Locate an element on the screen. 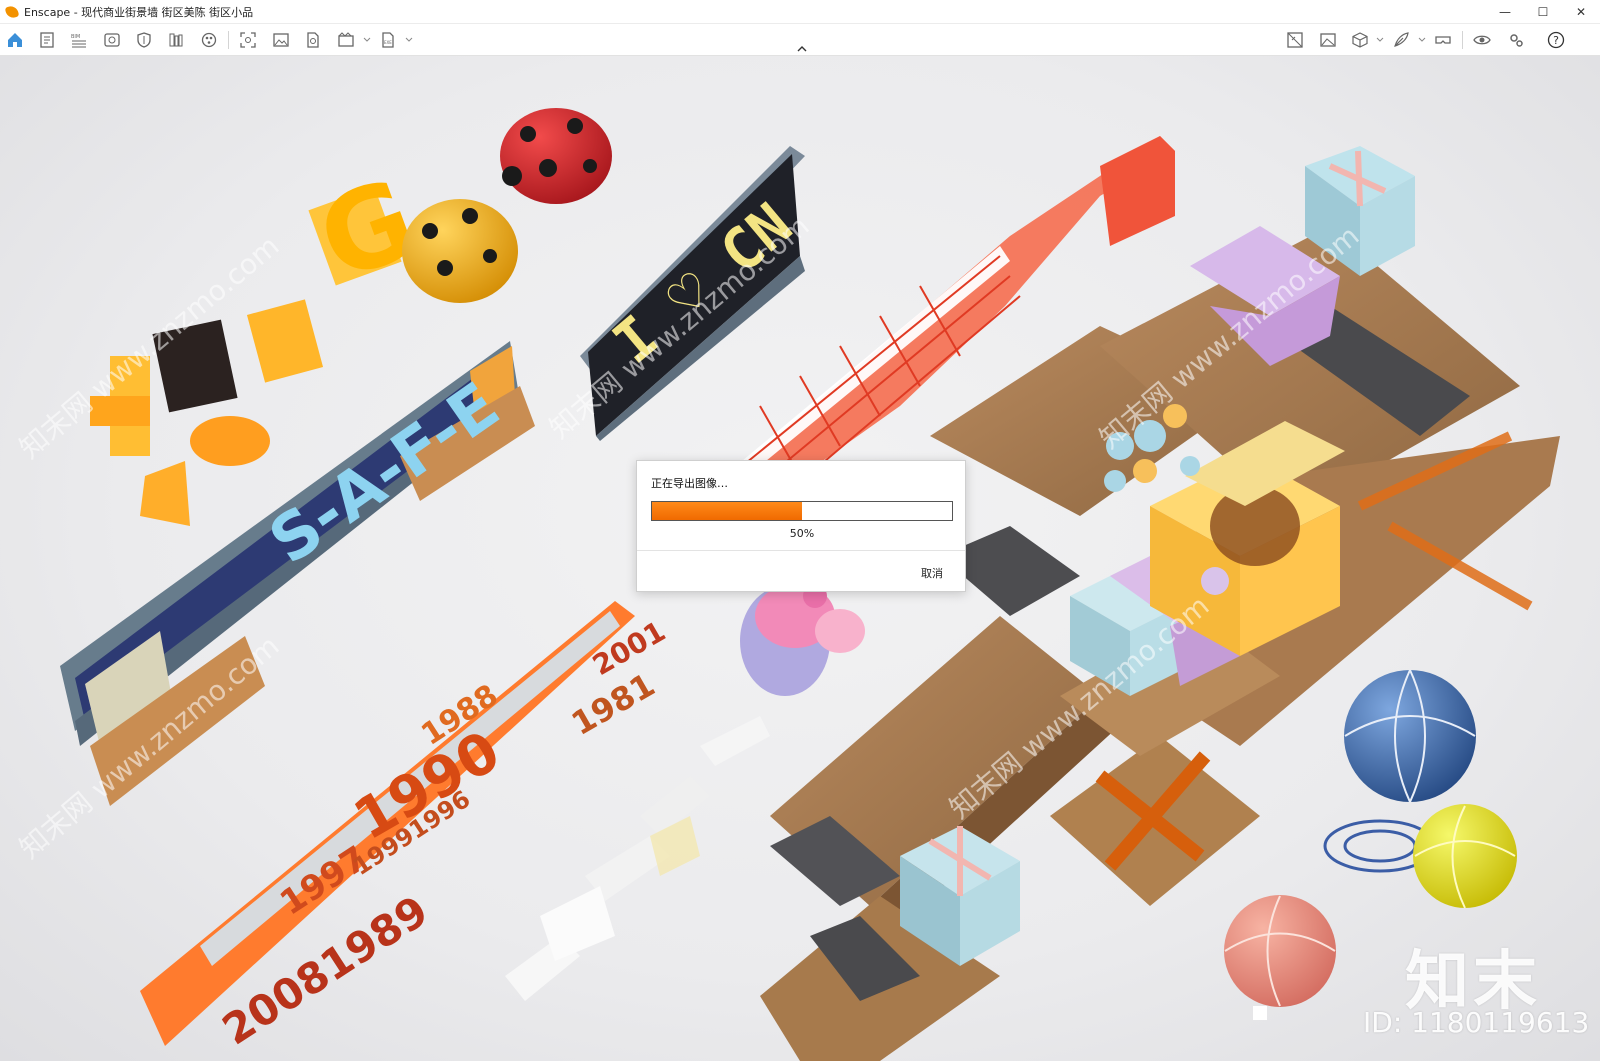  enscape-logo-icon is located at coordinates (12, 11).